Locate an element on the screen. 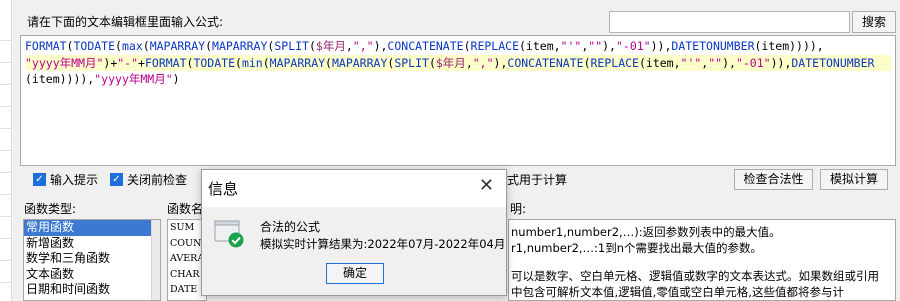 This screenshot has width=900, height=301. formula-token: ) is located at coordinates (176, 79).